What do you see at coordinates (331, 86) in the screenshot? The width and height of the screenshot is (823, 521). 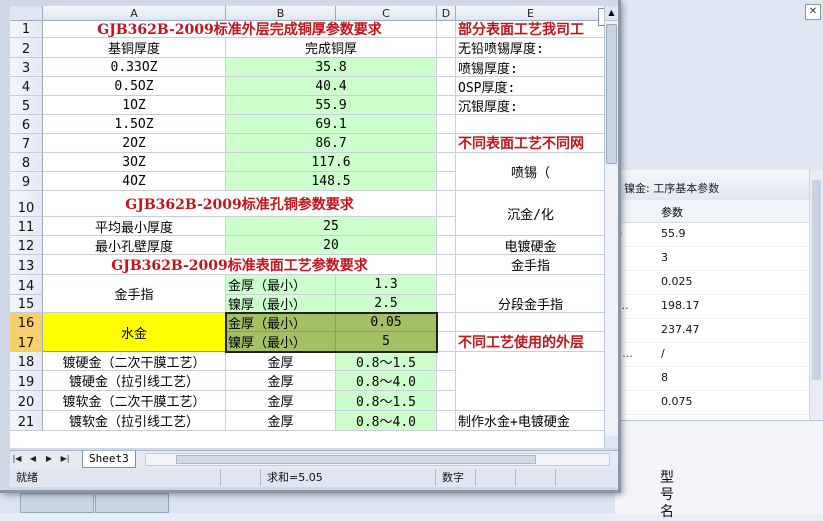 I see `cell-b4: 40.4` at bounding box center [331, 86].